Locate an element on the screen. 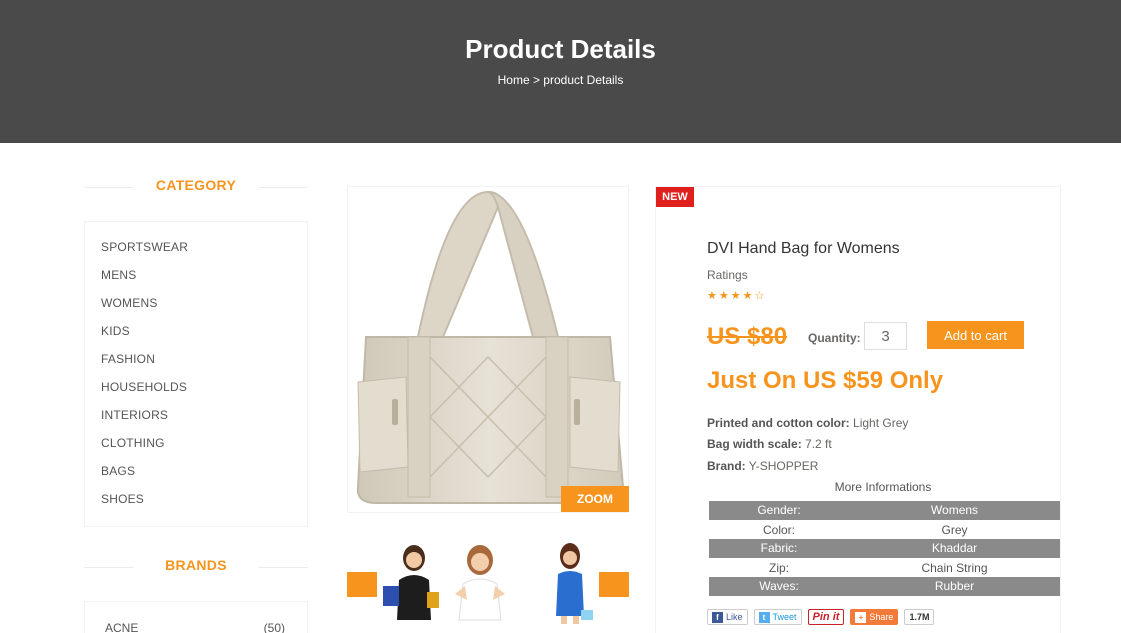  table-row: Waves: Rubber is located at coordinates (884, 587).